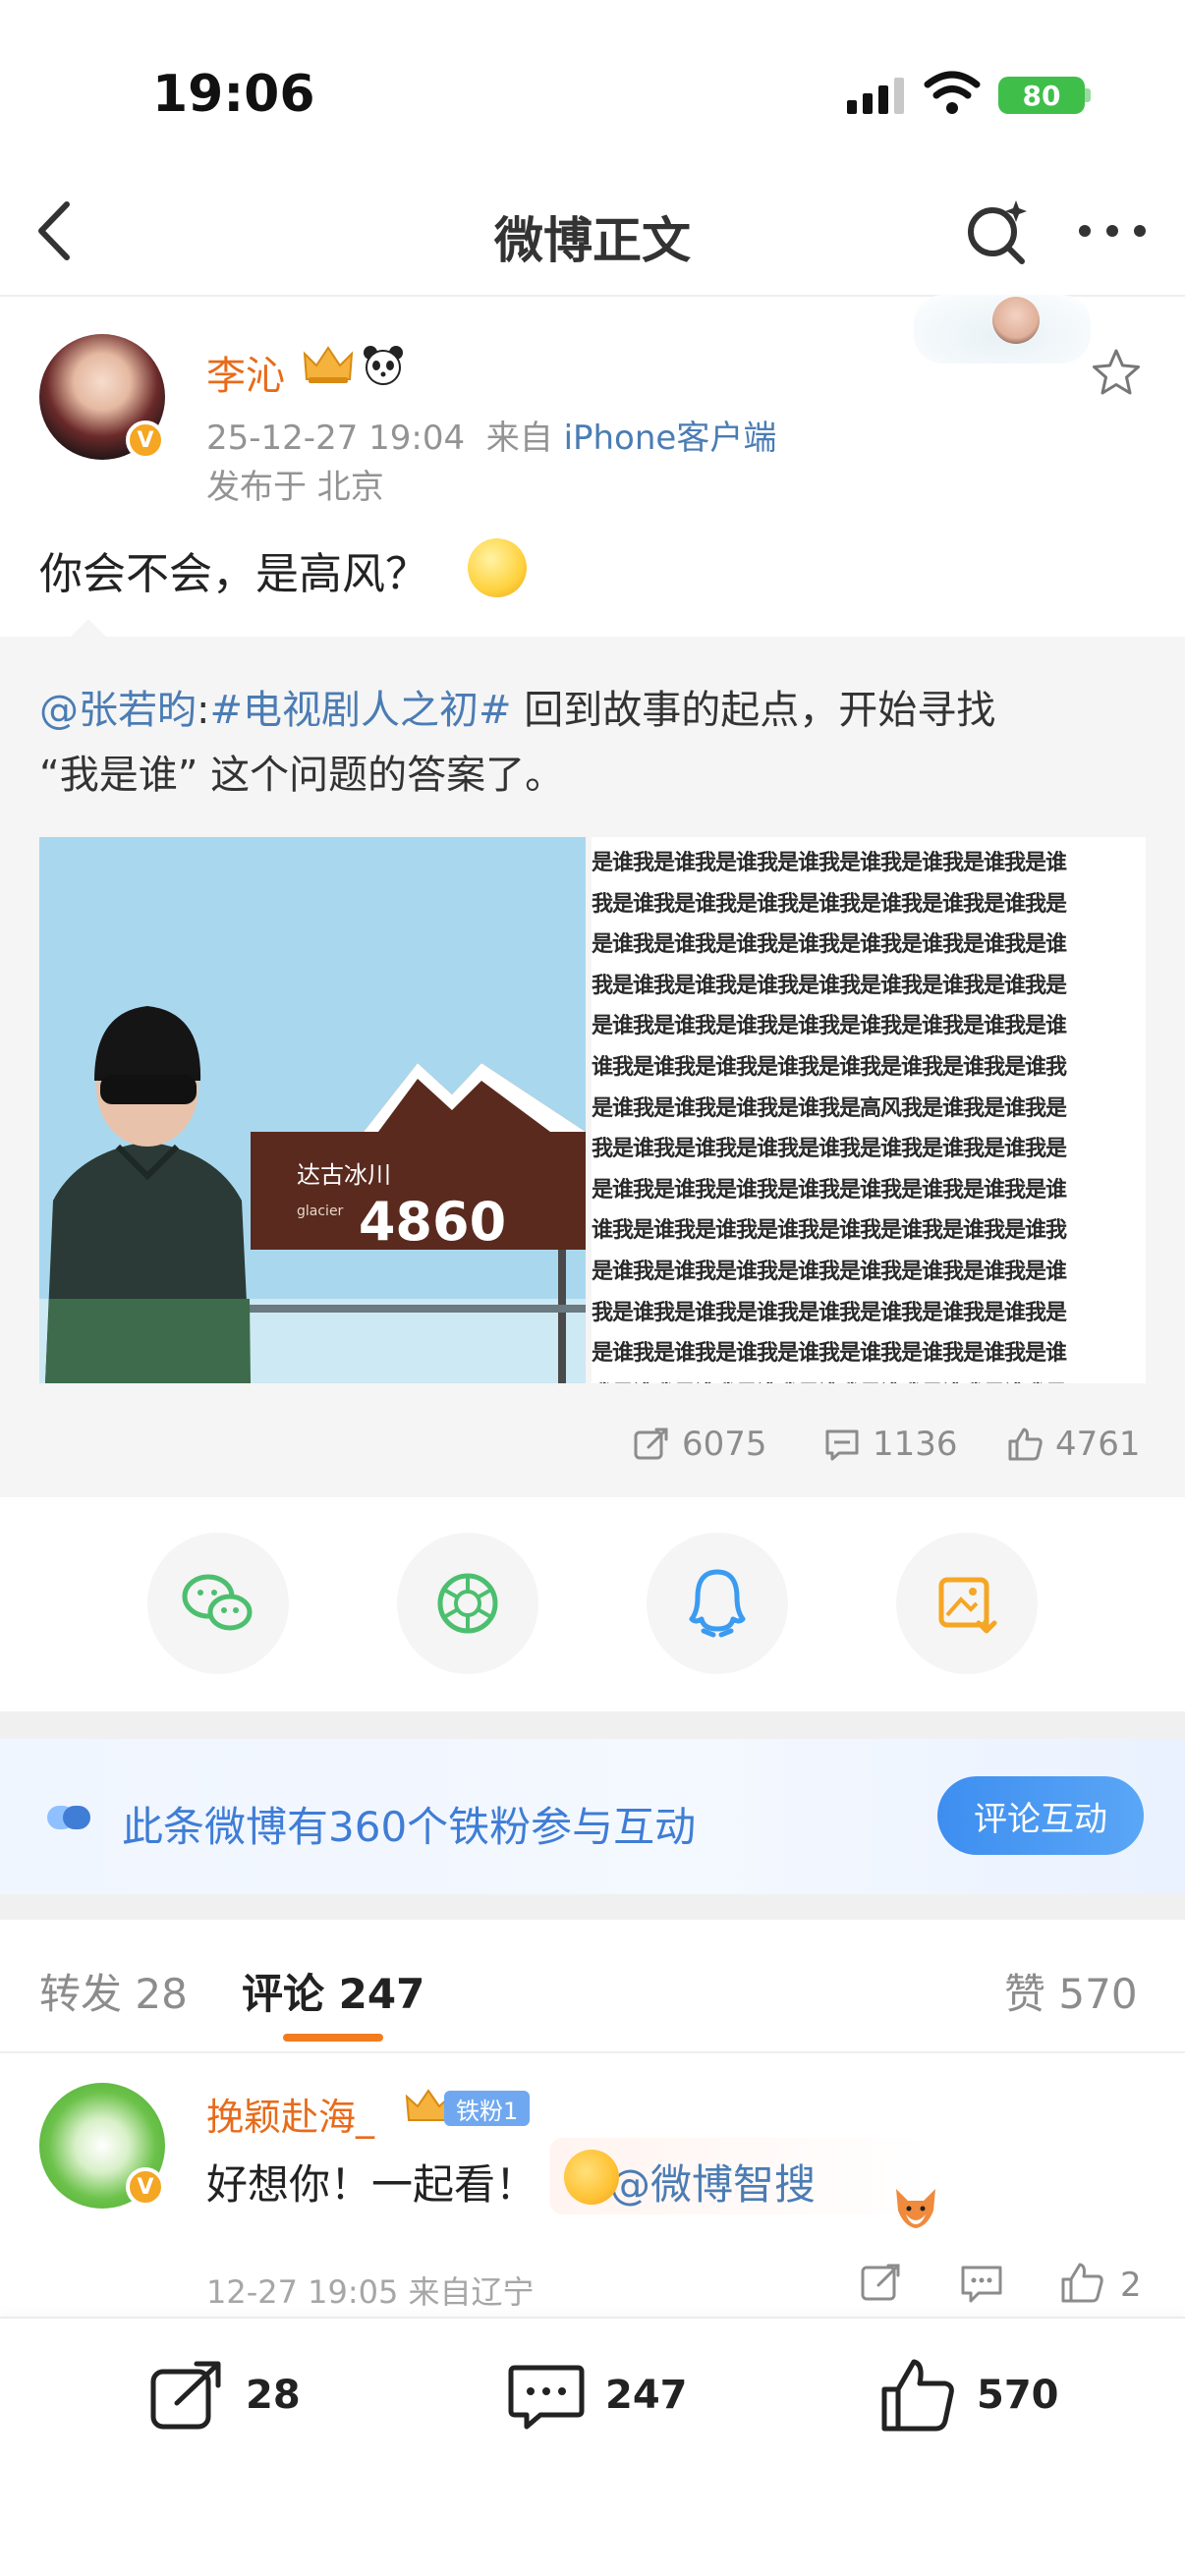  What do you see at coordinates (146, 2187) in the screenshot?
I see `commenter-verified-badge-icon: V` at bounding box center [146, 2187].